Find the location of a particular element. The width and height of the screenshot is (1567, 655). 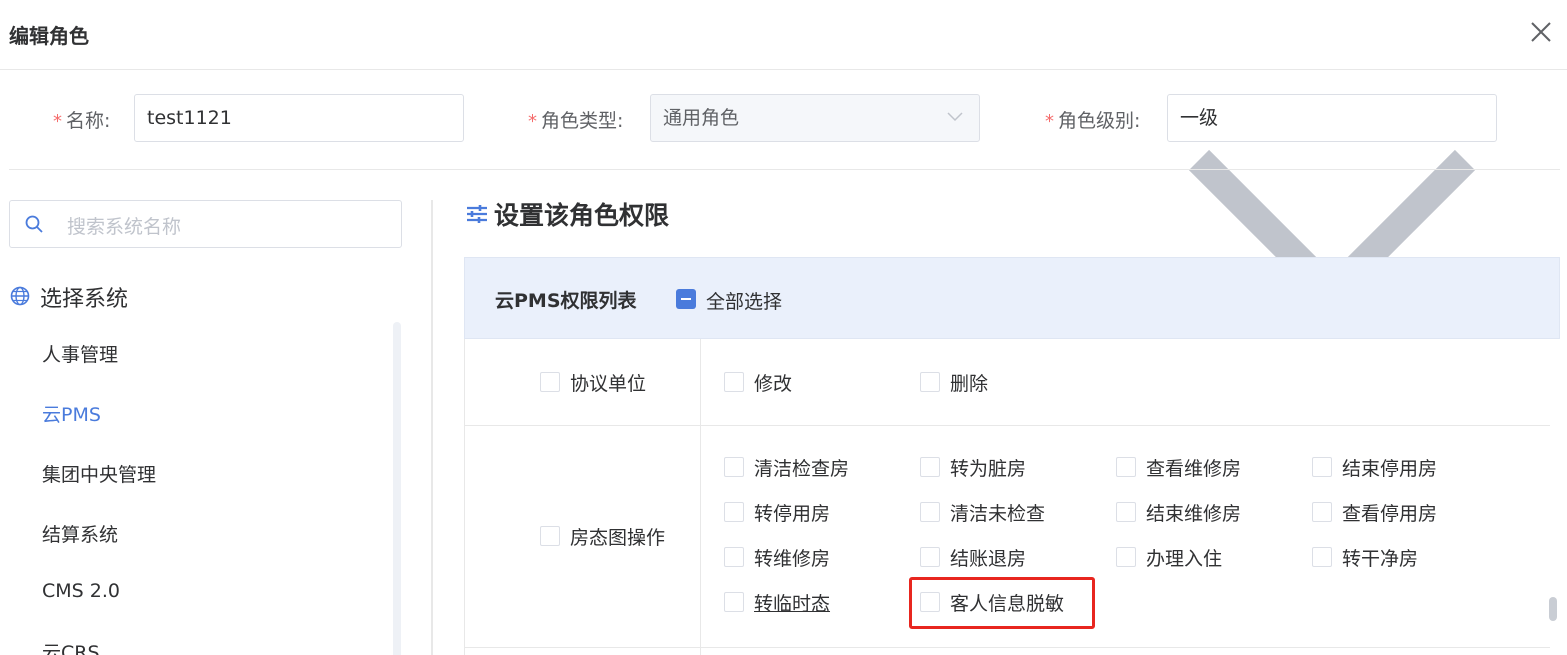

role-level-select: 一级 is located at coordinates (1332, 204).